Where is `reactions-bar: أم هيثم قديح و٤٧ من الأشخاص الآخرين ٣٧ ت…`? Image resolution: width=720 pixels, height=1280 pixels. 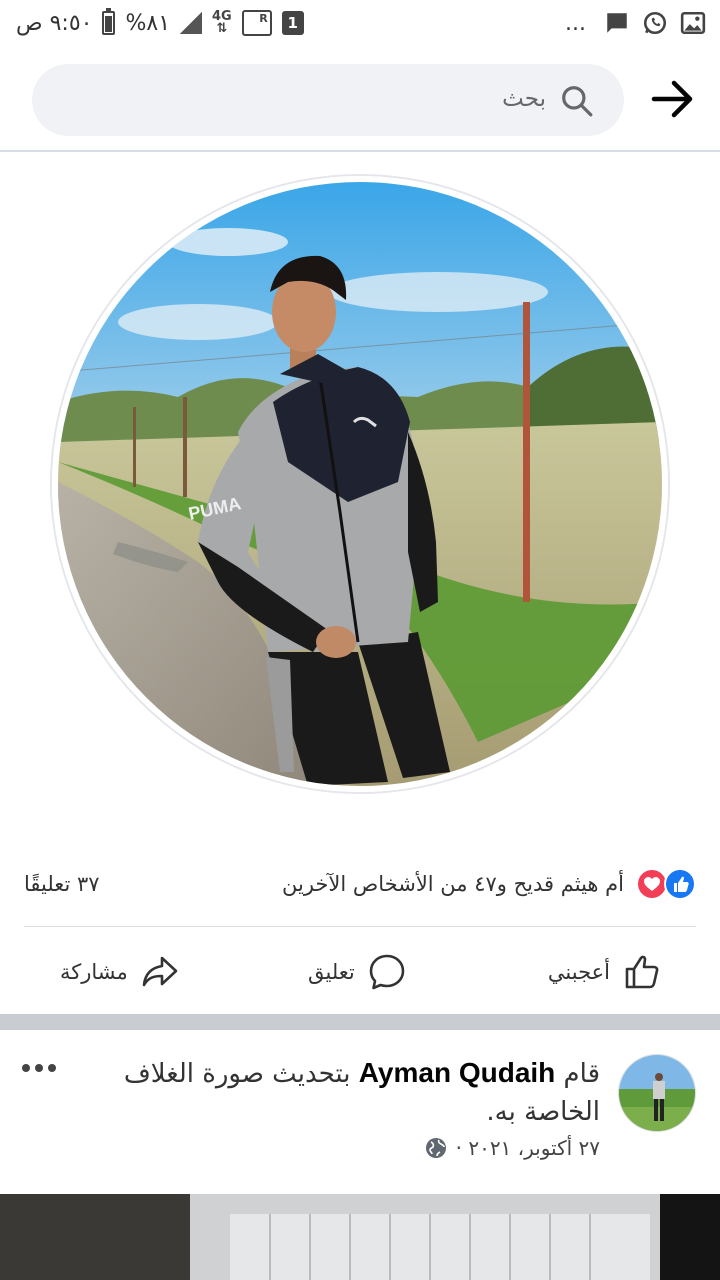
reactions-bar: أم هيثم قديح و٤٧ من الأشخاص الآخرين ٣٧ ت… is located at coordinates (360, 884).